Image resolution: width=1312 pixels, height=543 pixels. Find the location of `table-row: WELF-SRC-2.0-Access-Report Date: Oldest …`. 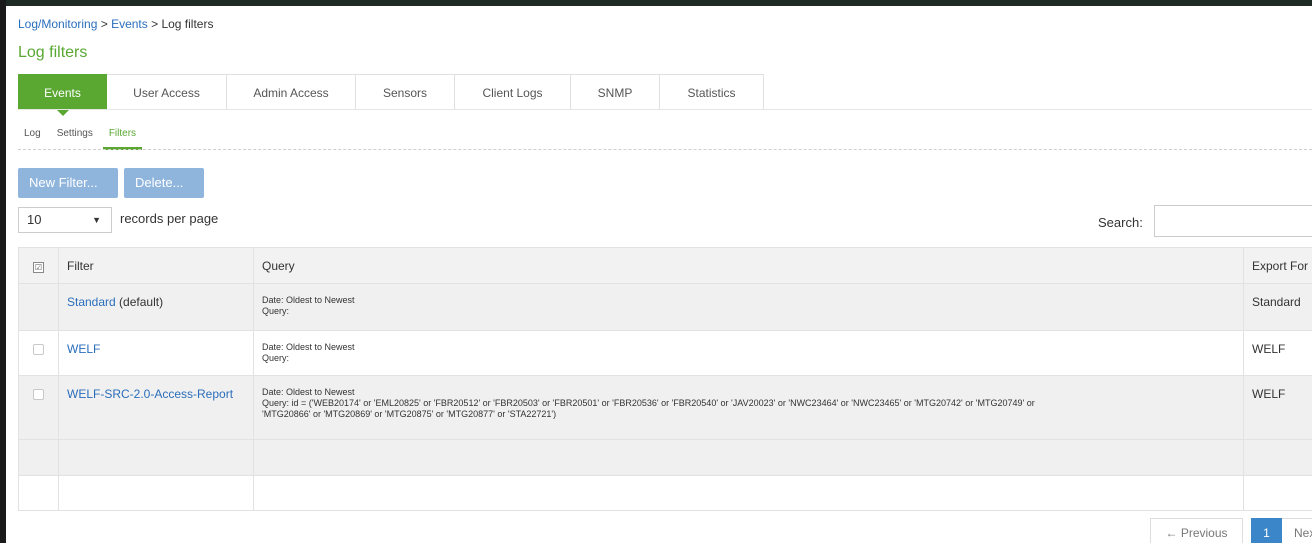

table-row: WELF-SRC-2.0-Access-Report Date: Oldest … is located at coordinates (665, 407).